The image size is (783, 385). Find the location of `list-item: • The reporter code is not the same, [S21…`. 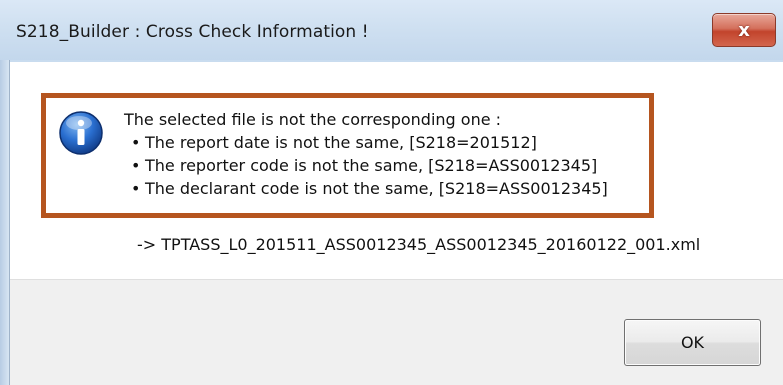

list-item: • The reporter code is not the same, [S21… is located at coordinates (366, 165).